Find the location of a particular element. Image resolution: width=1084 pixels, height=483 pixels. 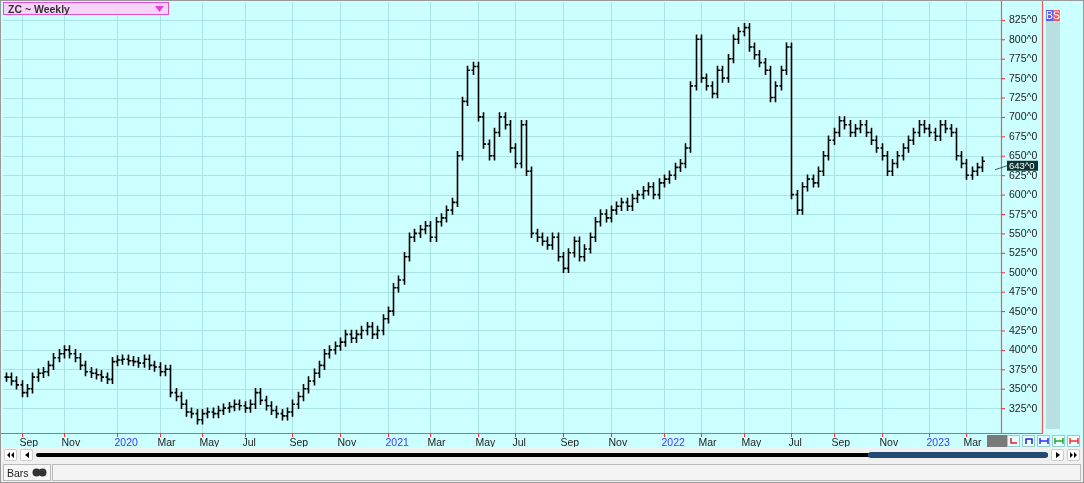

scroll-last-button is located at coordinates (1073, 455).